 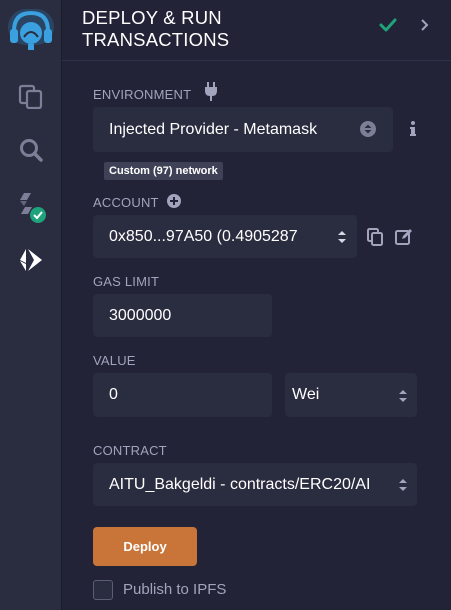 What do you see at coordinates (140, 315) in the screenshot?
I see `gas-limit-value: 3000000` at bounding box center [140, 315].